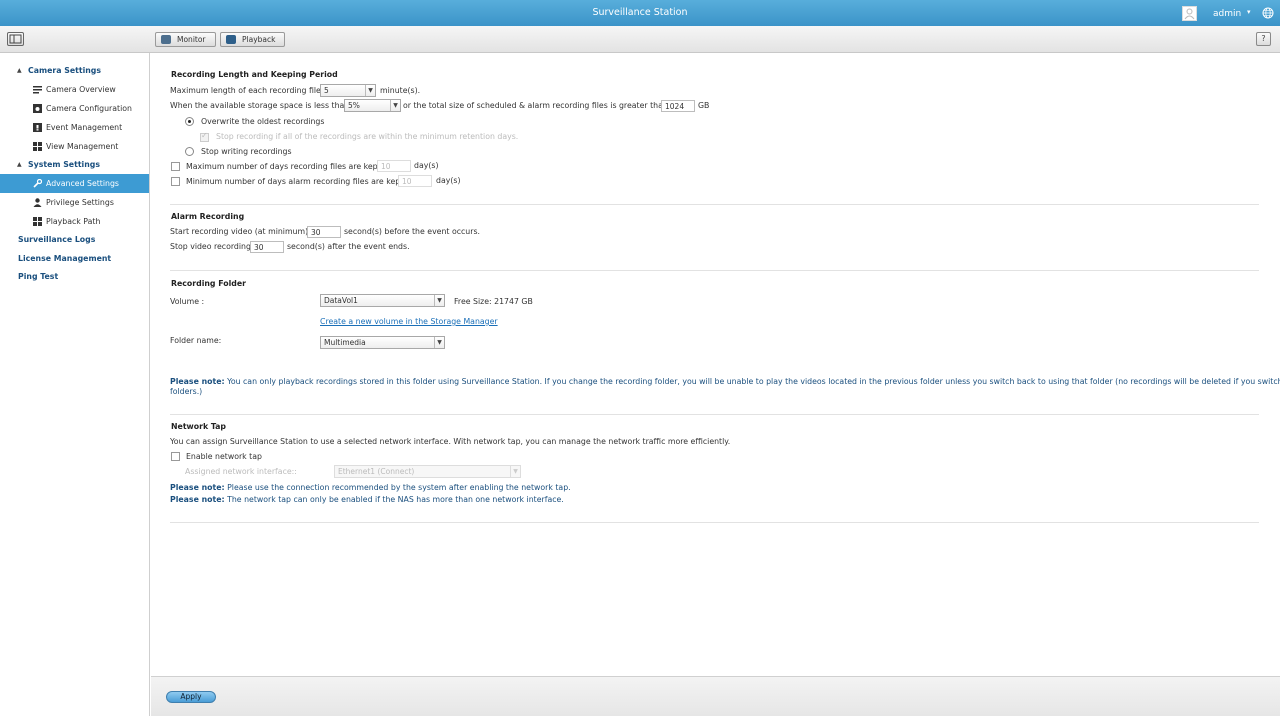  I want to click on folder-note-continued: folders.), so click(186, 391).